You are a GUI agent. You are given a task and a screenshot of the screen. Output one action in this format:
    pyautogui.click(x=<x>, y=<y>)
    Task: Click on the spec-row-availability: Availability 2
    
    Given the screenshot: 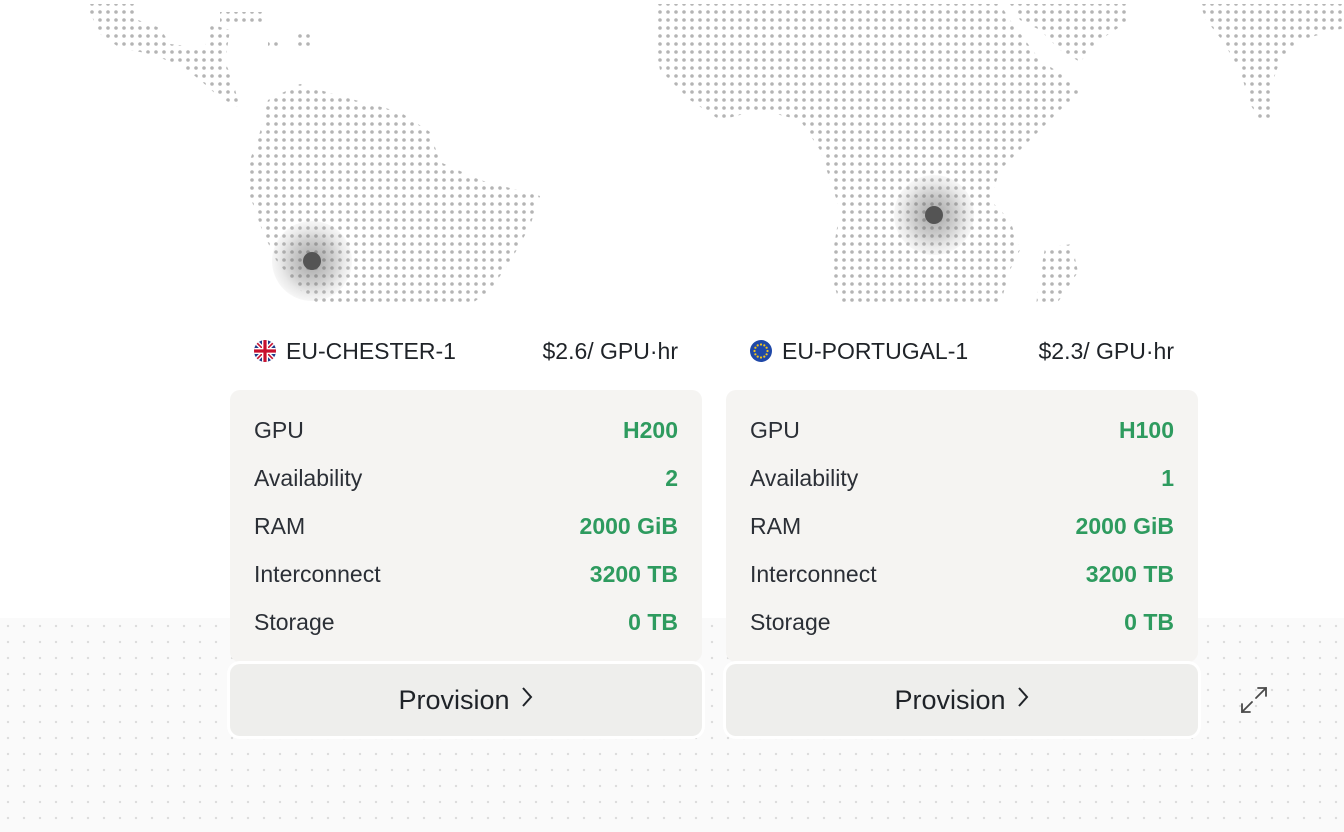 What is the action you would take?
    pyautogui.click(x=466, y=478)
    